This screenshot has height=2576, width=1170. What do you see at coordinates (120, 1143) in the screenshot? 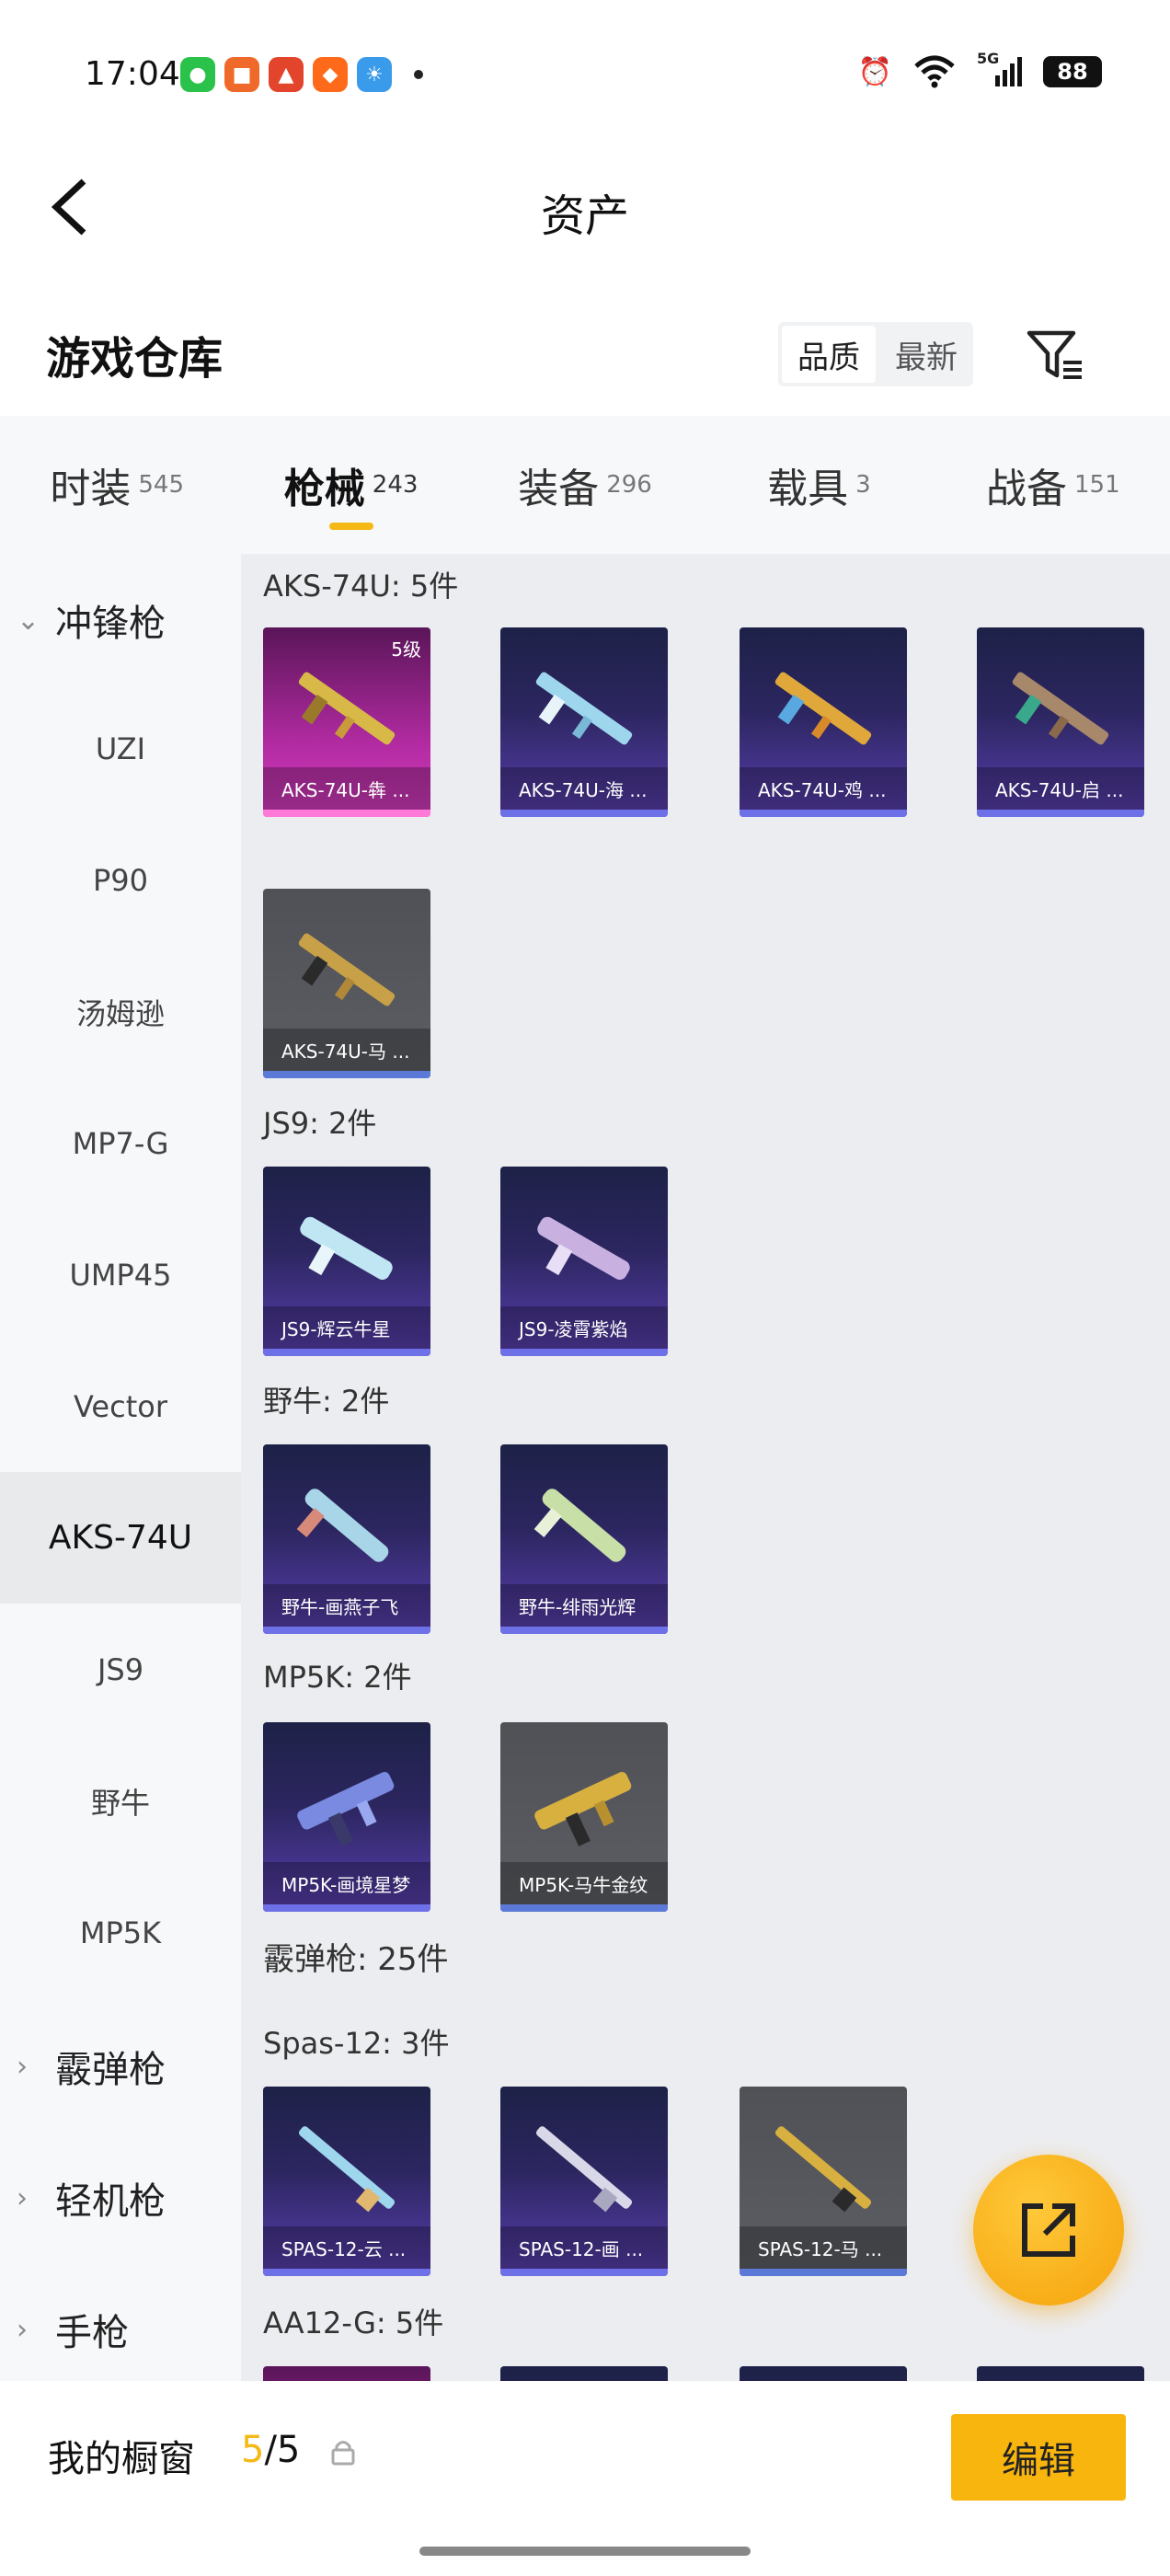
I see `sidebar-item-mp7g: MP7-G` at bounding box center [120, 1143].